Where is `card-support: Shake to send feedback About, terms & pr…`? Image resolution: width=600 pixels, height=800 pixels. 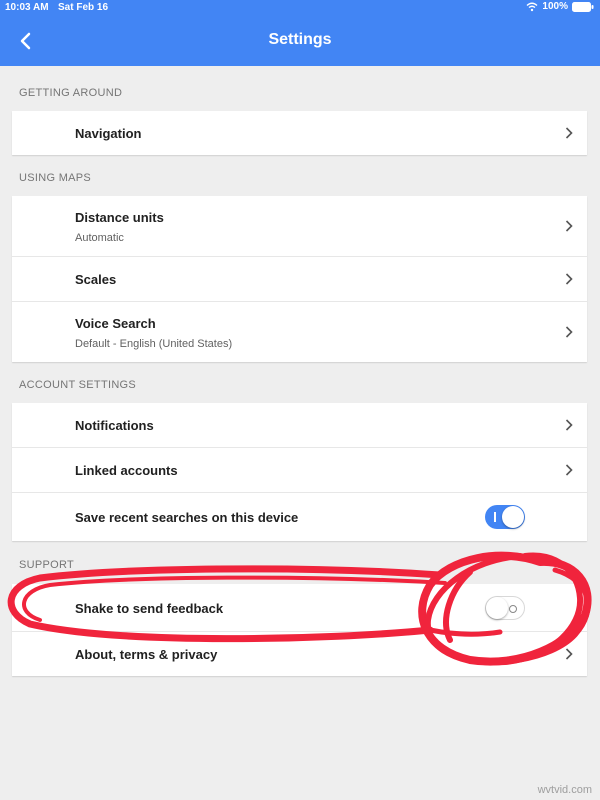
card-support: Shake to send feedback About, terms & pr… is located at coordinates (299, 630).